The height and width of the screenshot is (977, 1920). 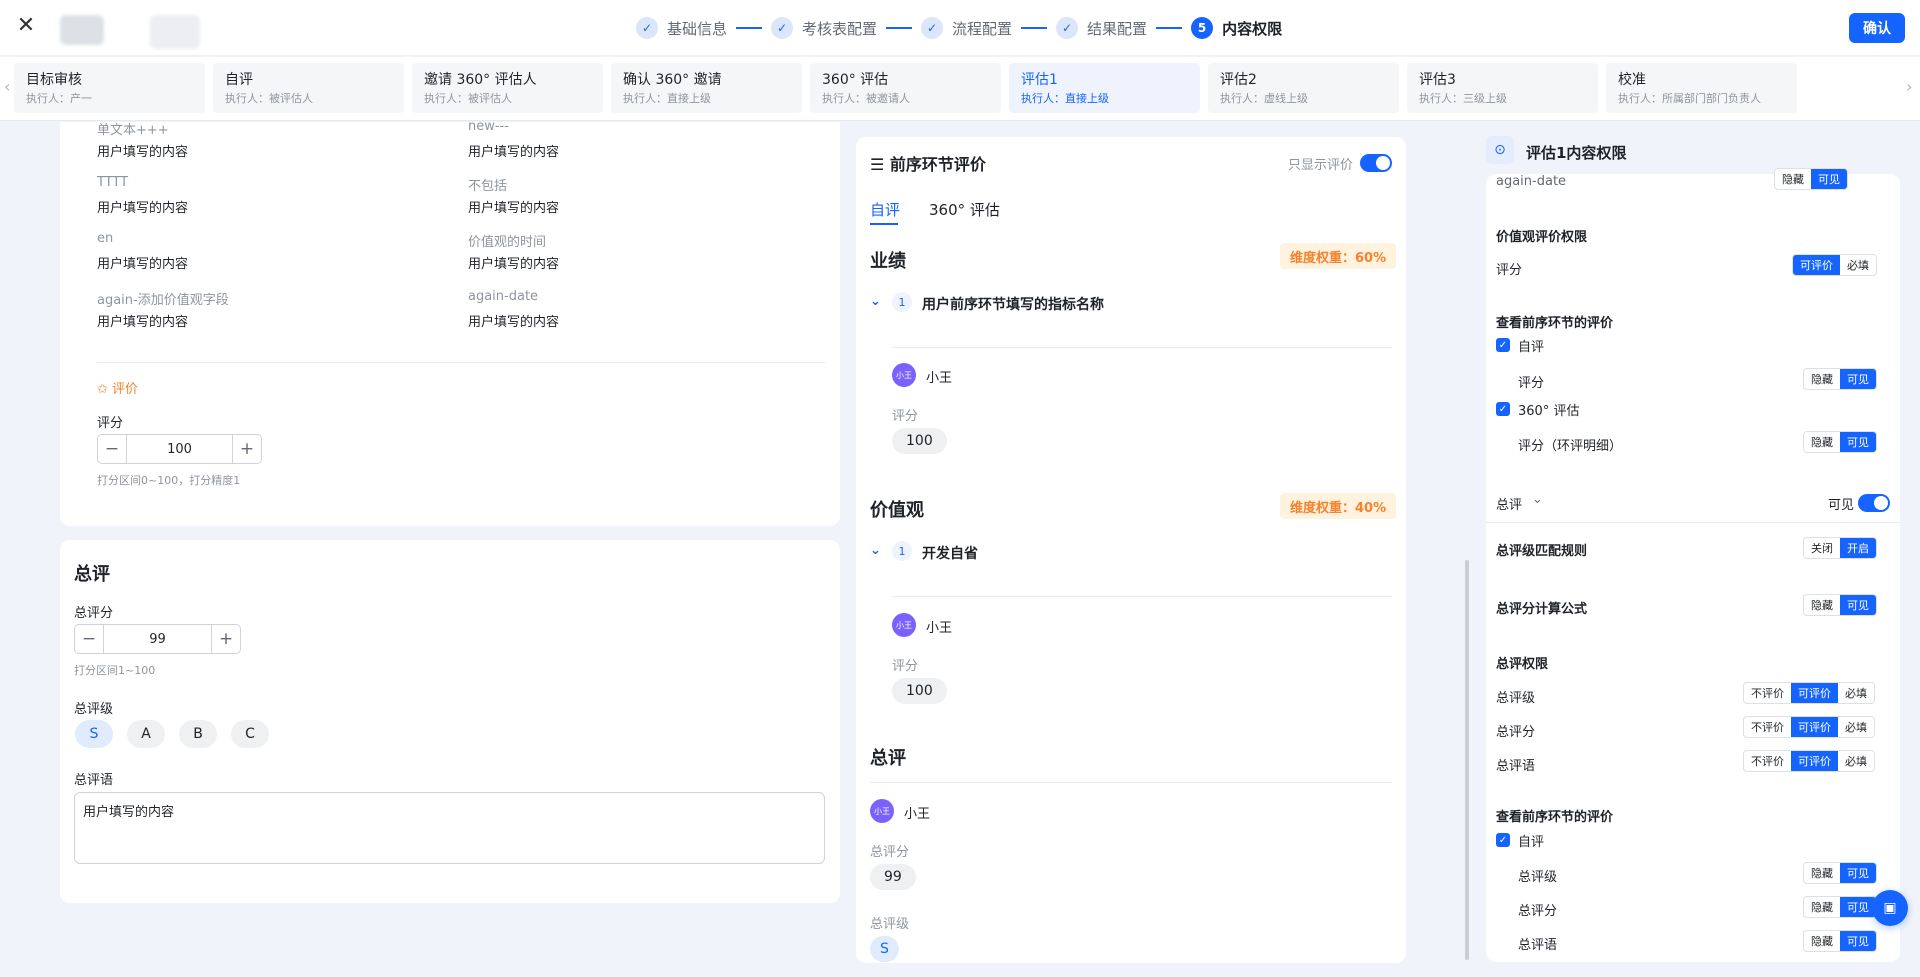 I want to click on tab-invite-360: 邀请 360° 评估人 执行人：被评估人, so click(x=507, y=88).